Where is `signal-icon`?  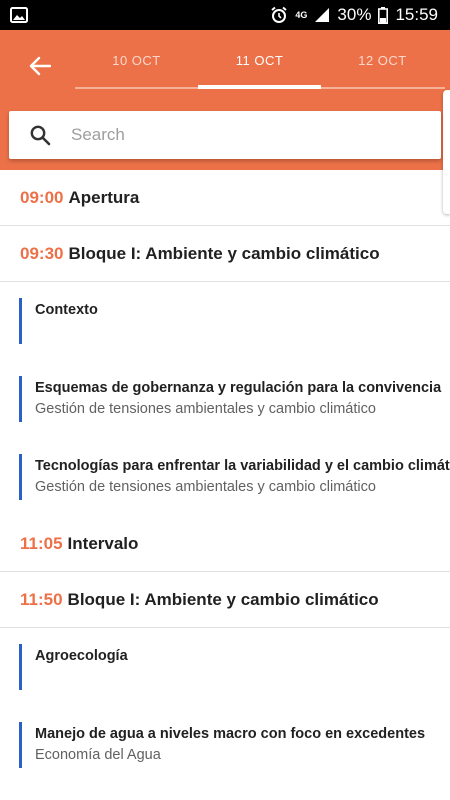 signal-icon is located at coordinates (322, 15).